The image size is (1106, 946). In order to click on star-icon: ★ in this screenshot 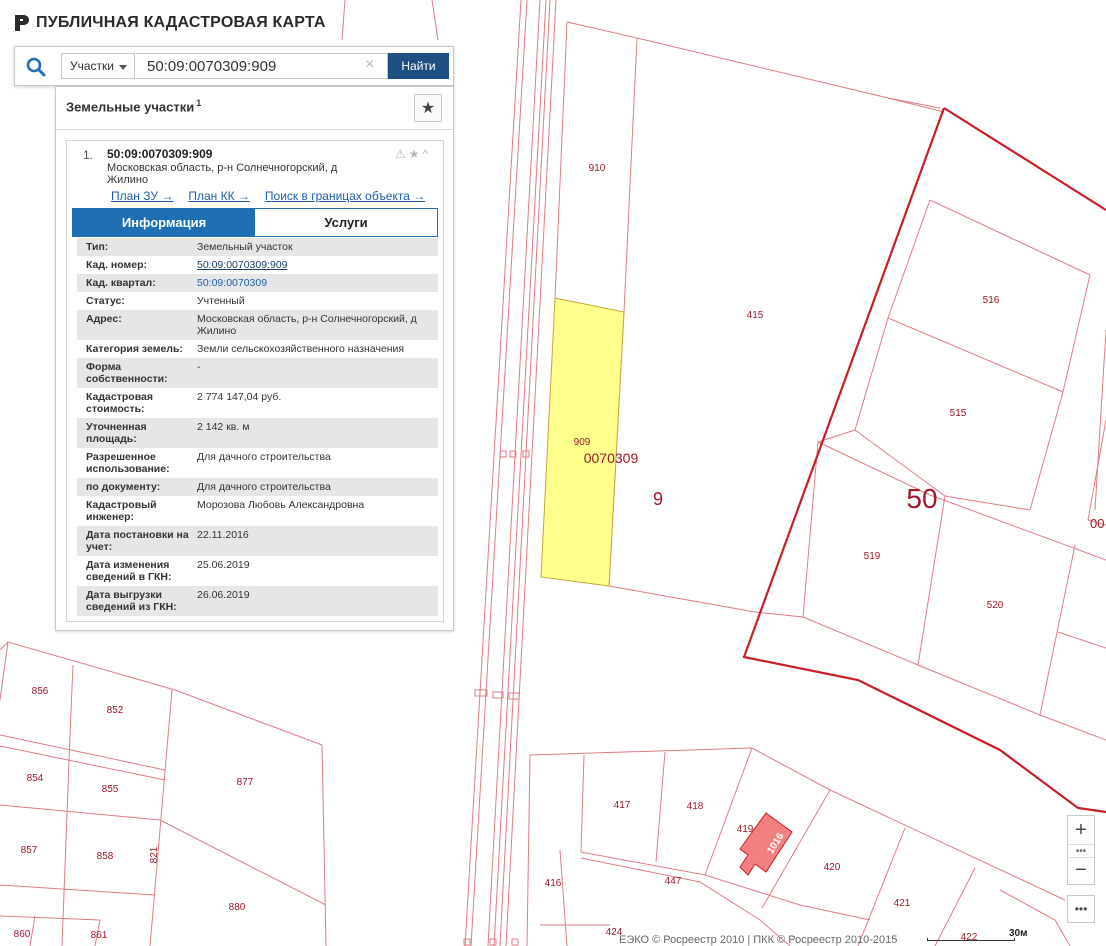, I will do `click(414, 154)`.